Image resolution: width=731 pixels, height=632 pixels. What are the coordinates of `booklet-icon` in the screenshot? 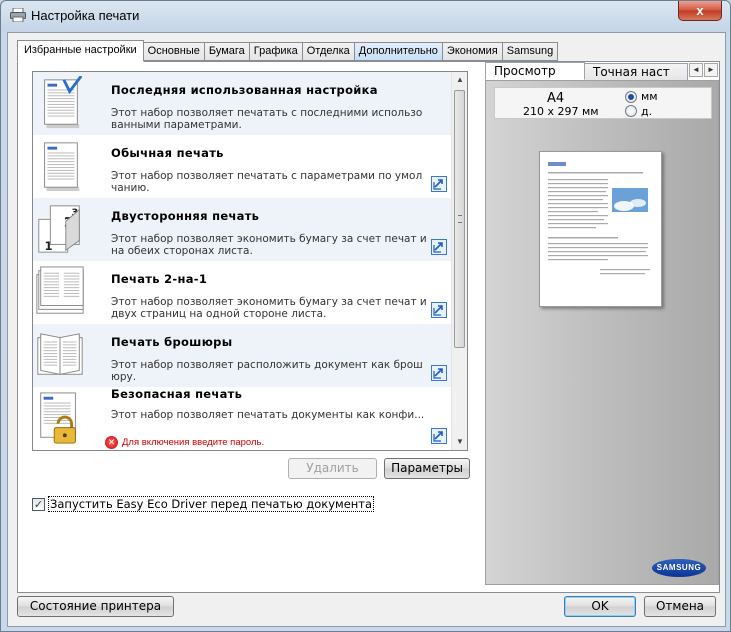 It's located at (60, 354).